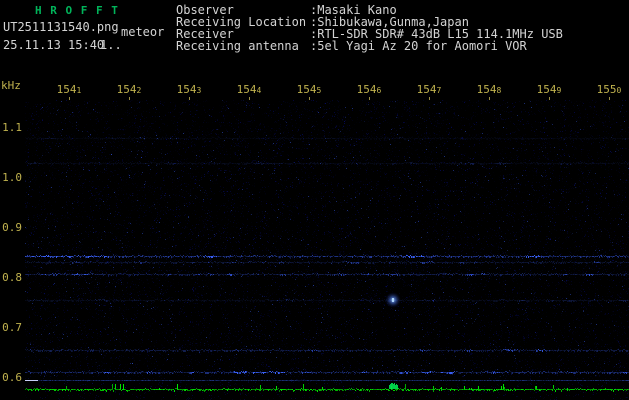 This screenshot has height=400, width=629. I want to click on noise-level-strip-canvas, so click(327, 389).